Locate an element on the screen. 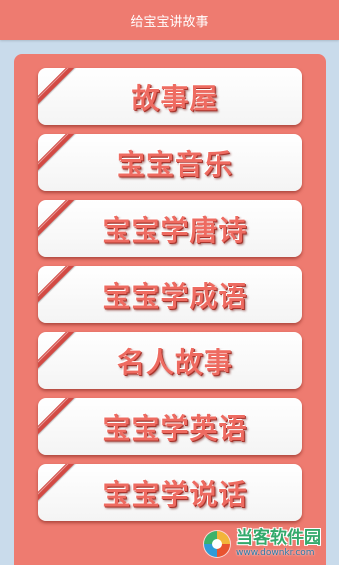  app-title: 给宝宝讲故事 is located at coordinates (169, 22).